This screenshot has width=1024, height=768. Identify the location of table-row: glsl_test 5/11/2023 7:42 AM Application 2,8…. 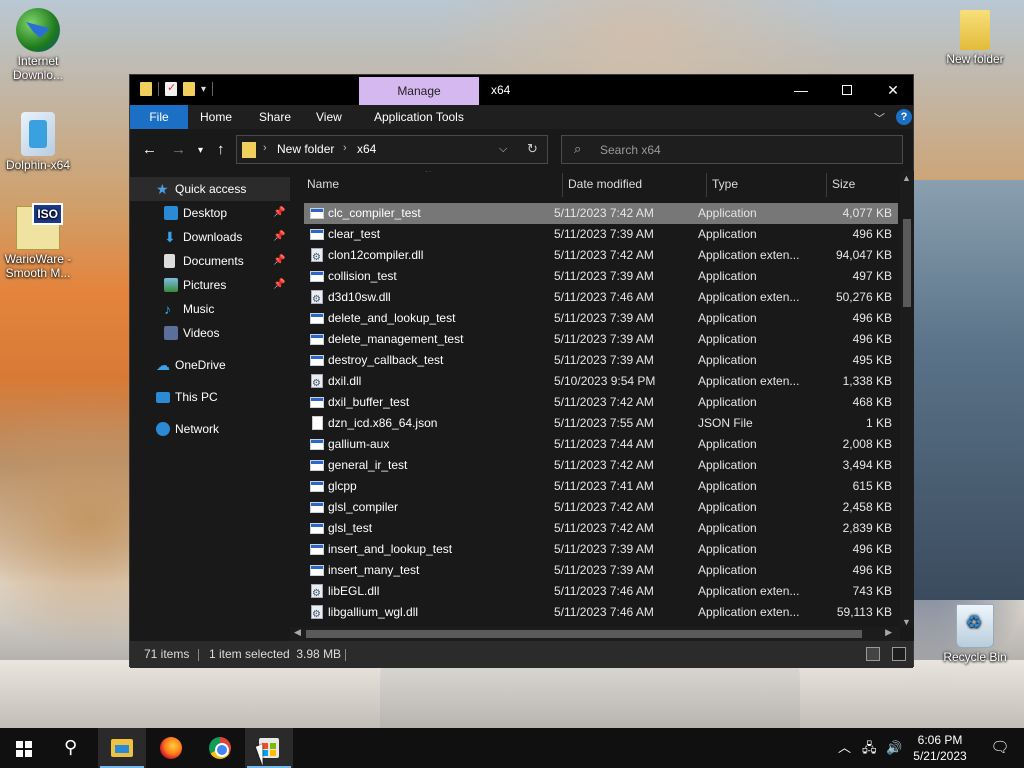
(601, 528).